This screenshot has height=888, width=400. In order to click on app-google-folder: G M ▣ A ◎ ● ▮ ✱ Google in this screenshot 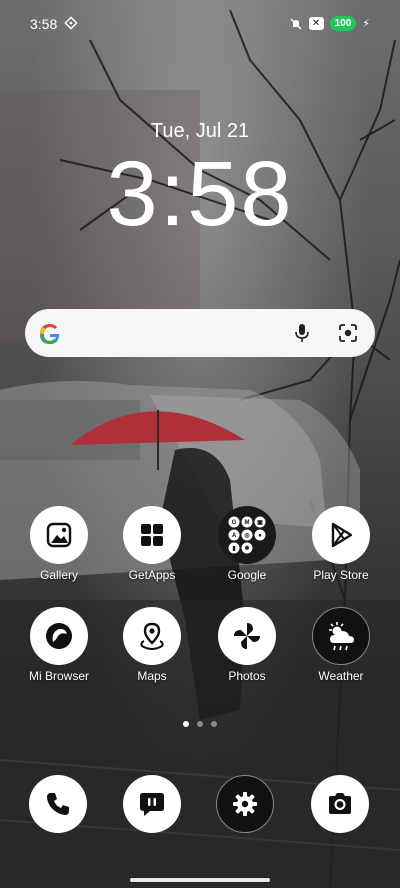, I will do `click(247, 544)`.